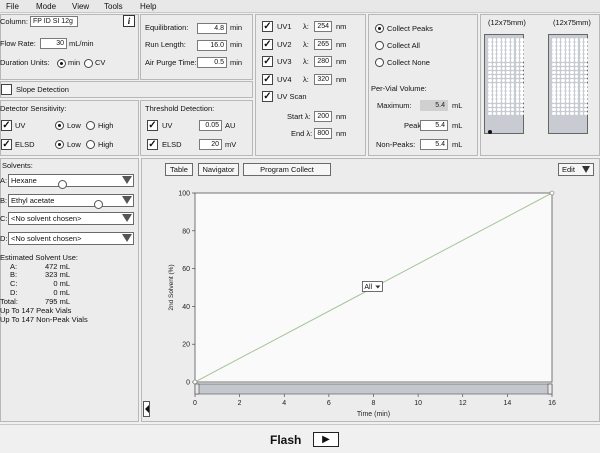  What do you see at coordinates (379, 62) in the screenshot?
I see `collect-none-radio` at bounding box center [379, 62].